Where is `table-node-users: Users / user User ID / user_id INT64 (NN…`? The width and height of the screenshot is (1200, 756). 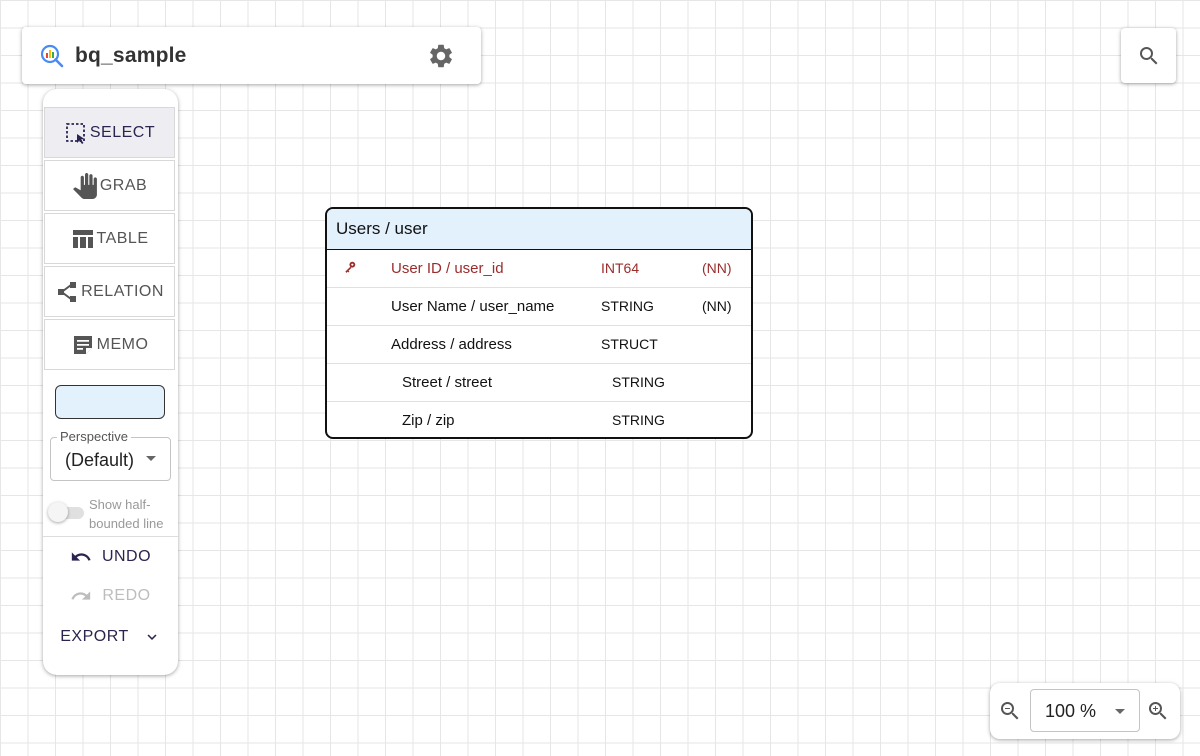
table-node-users: Users / user User ID / user_id INT64 (NN… is located at coordinates (539, 323).